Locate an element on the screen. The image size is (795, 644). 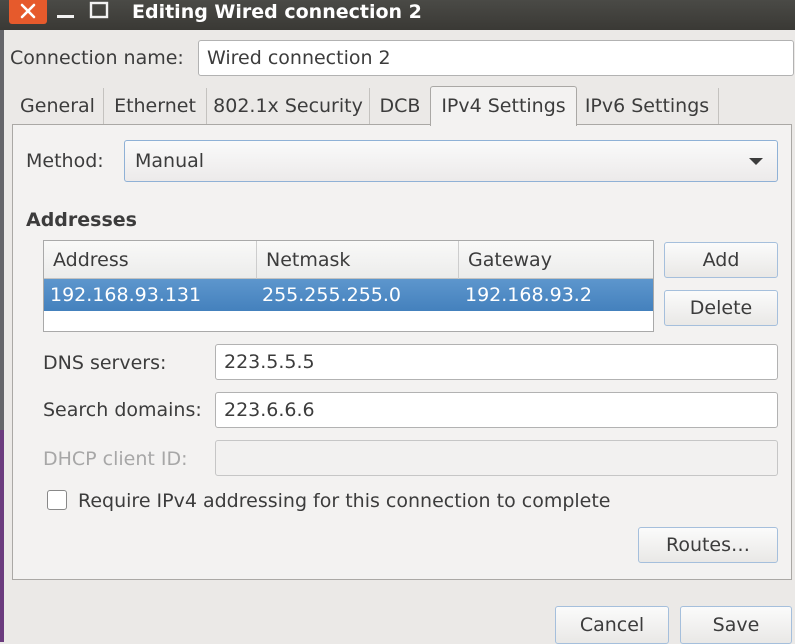
tab-dcb: DCB is located at coordinates (400, 106).